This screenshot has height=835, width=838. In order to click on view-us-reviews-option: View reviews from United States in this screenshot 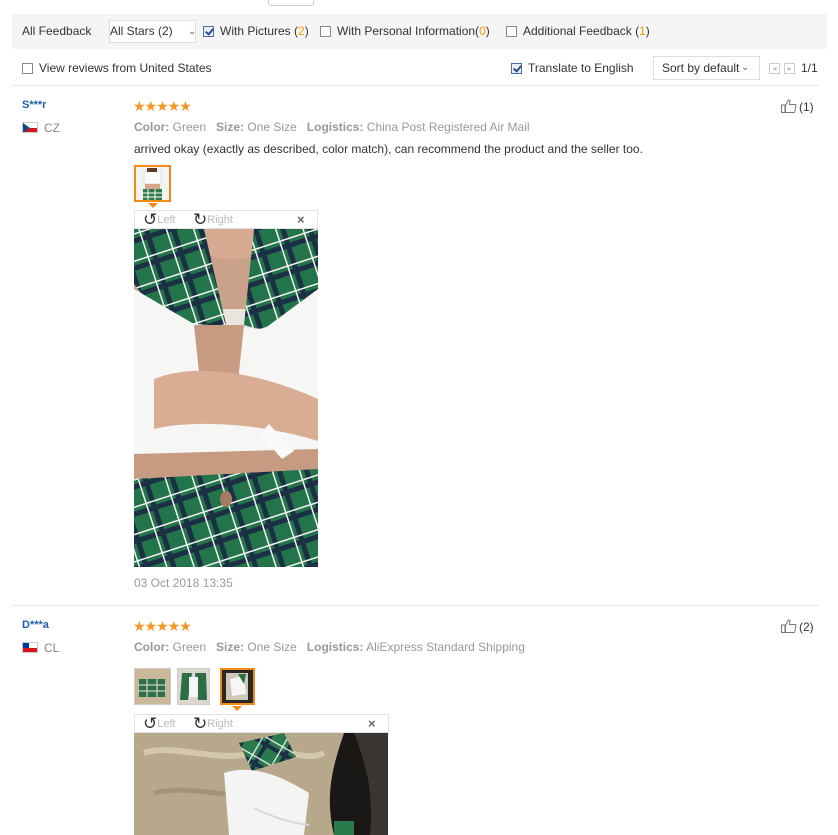, I will do `click(117, 68)`.